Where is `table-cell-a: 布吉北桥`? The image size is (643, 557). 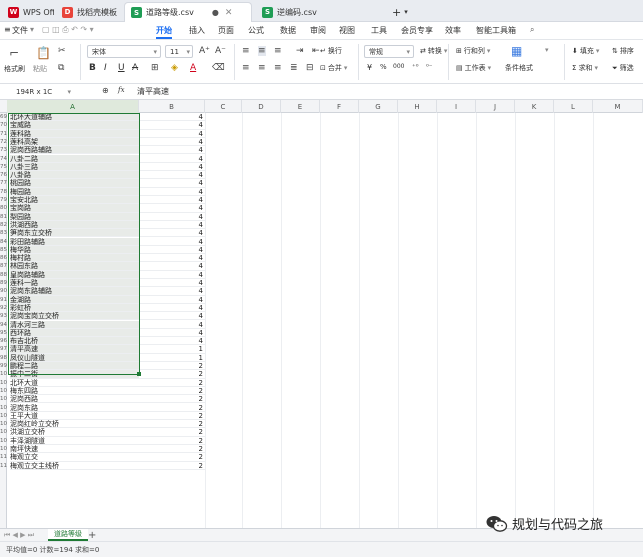 table-cell-a: 布吉北桥 is located at coordinates (74, 341).